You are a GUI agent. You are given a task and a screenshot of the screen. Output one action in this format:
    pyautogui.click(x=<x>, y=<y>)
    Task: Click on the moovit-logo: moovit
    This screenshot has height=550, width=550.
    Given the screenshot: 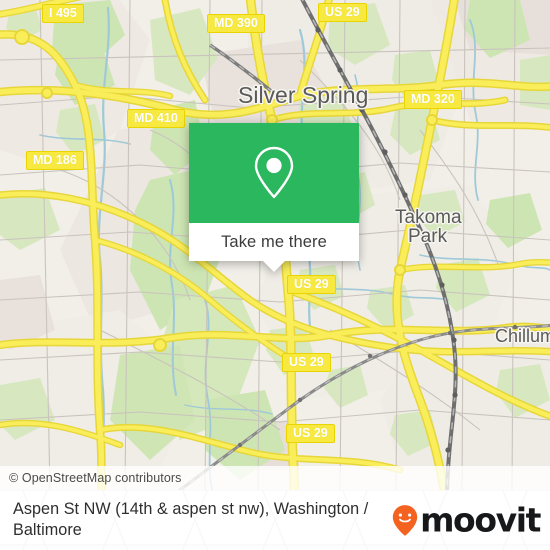 What is the action you would take?
    pyautogui.click(x=466, y=520)
    